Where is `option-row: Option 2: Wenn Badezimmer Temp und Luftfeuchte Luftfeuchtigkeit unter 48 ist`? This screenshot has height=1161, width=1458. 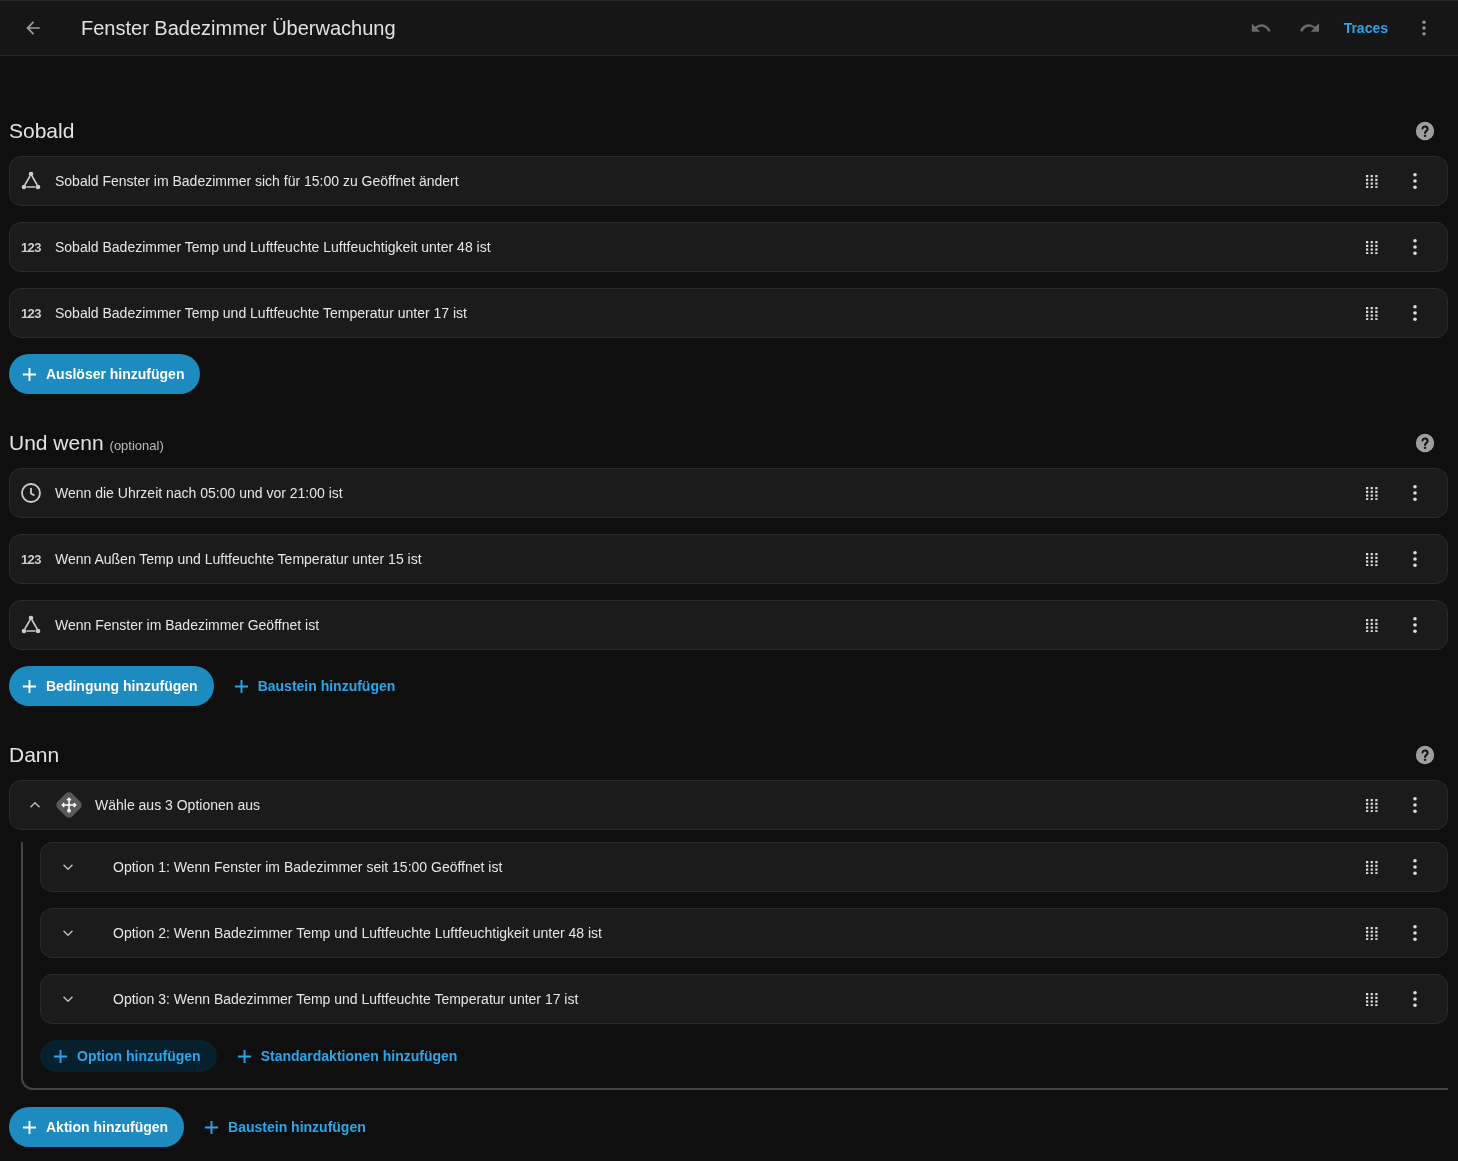 option-row: Option 2: Wenn Badezimmer Temp und Luftfeuchte Luftfeuchtigkeit unter 48 ist is located at coordinates (744, 933).